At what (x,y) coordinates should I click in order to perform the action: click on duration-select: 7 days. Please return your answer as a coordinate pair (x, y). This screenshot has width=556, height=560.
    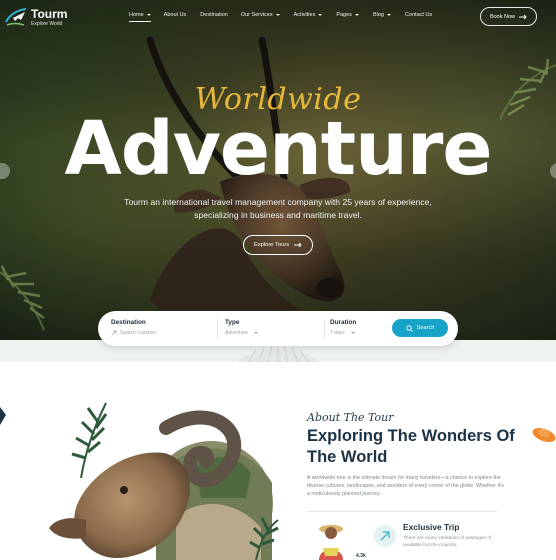
    Looking at the image, I should click on (343, 333).